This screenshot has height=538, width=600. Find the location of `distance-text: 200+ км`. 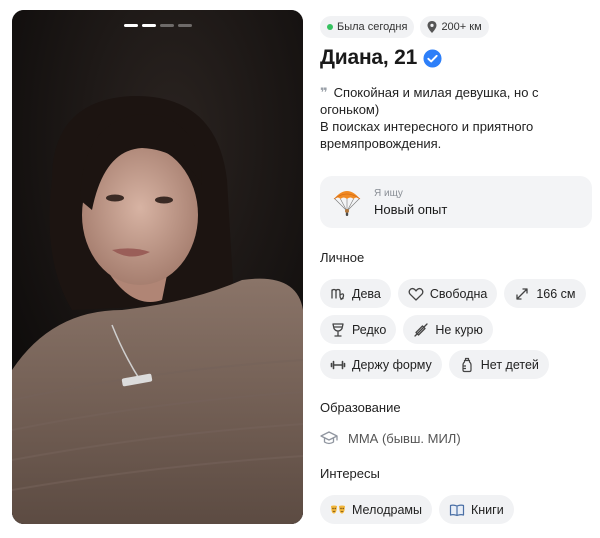

distance-text: 200+ км is located at coordinates (461, 27).